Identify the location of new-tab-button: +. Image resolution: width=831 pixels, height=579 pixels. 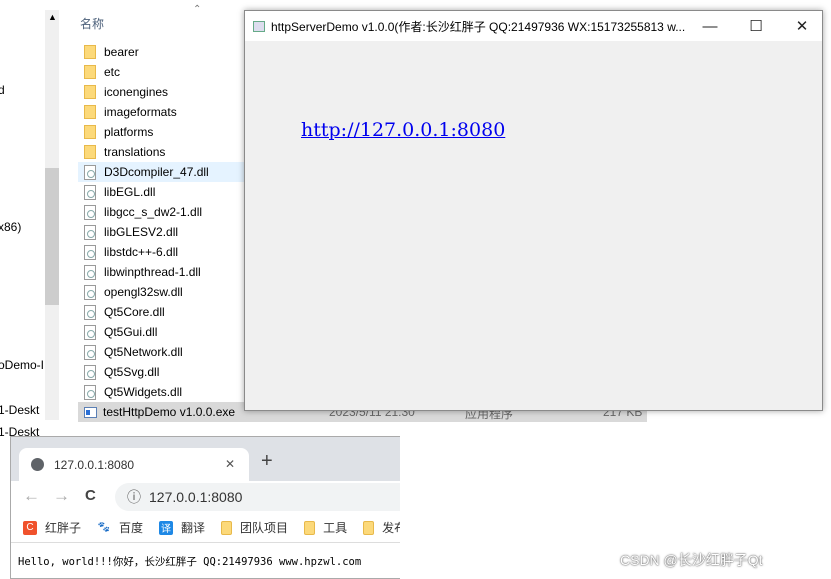
(267, 461).